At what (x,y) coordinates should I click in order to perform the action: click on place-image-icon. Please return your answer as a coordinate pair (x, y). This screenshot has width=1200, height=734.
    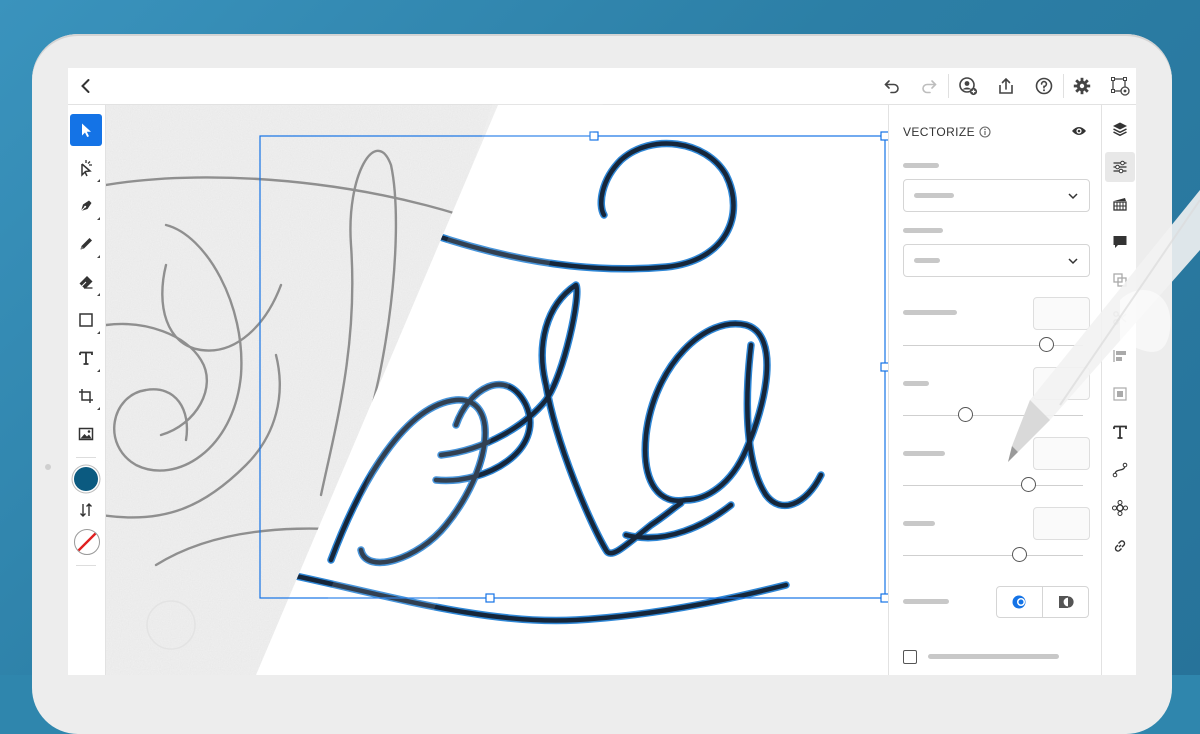
    Looking at the image, I should click on (86, 434).